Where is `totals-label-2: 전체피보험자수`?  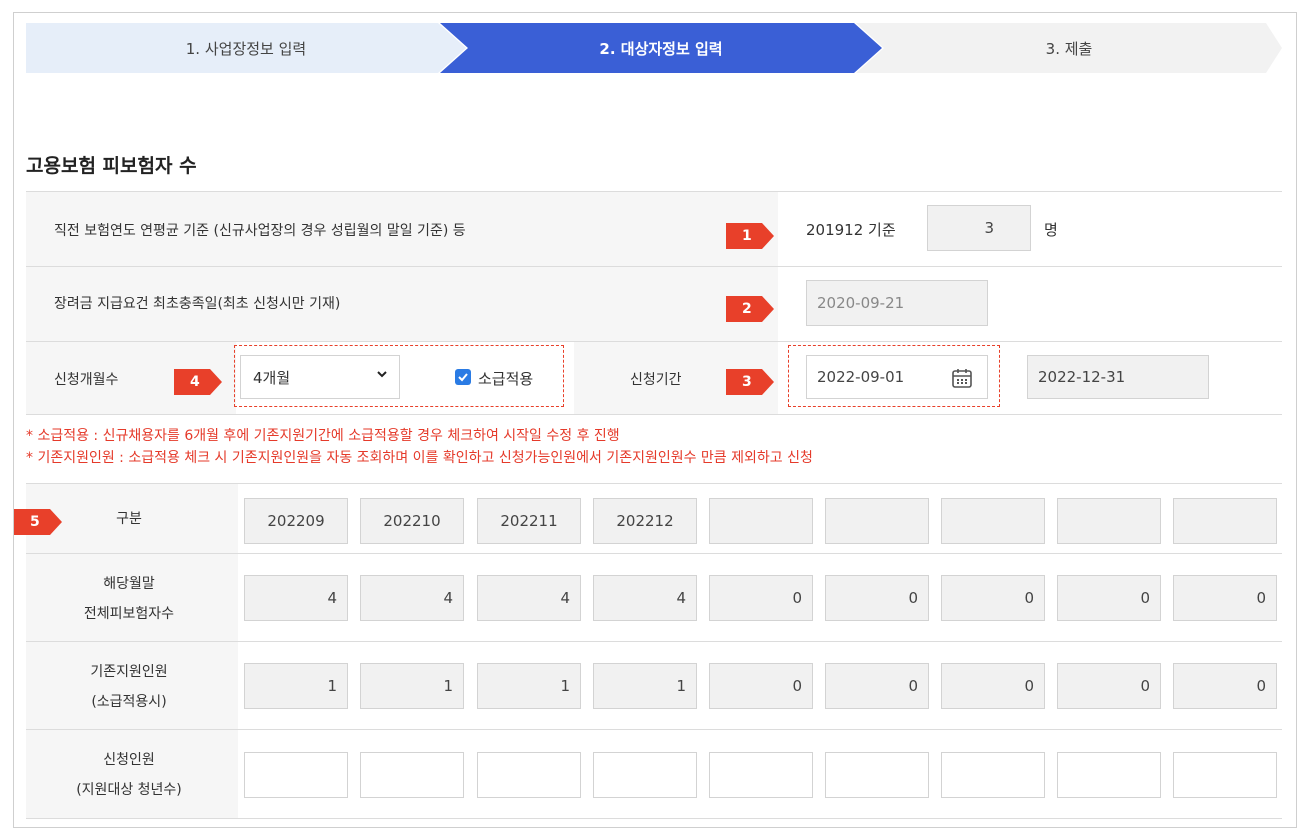
totals-label-2: 전체피보험자수 is located at coordinates (129, 614).